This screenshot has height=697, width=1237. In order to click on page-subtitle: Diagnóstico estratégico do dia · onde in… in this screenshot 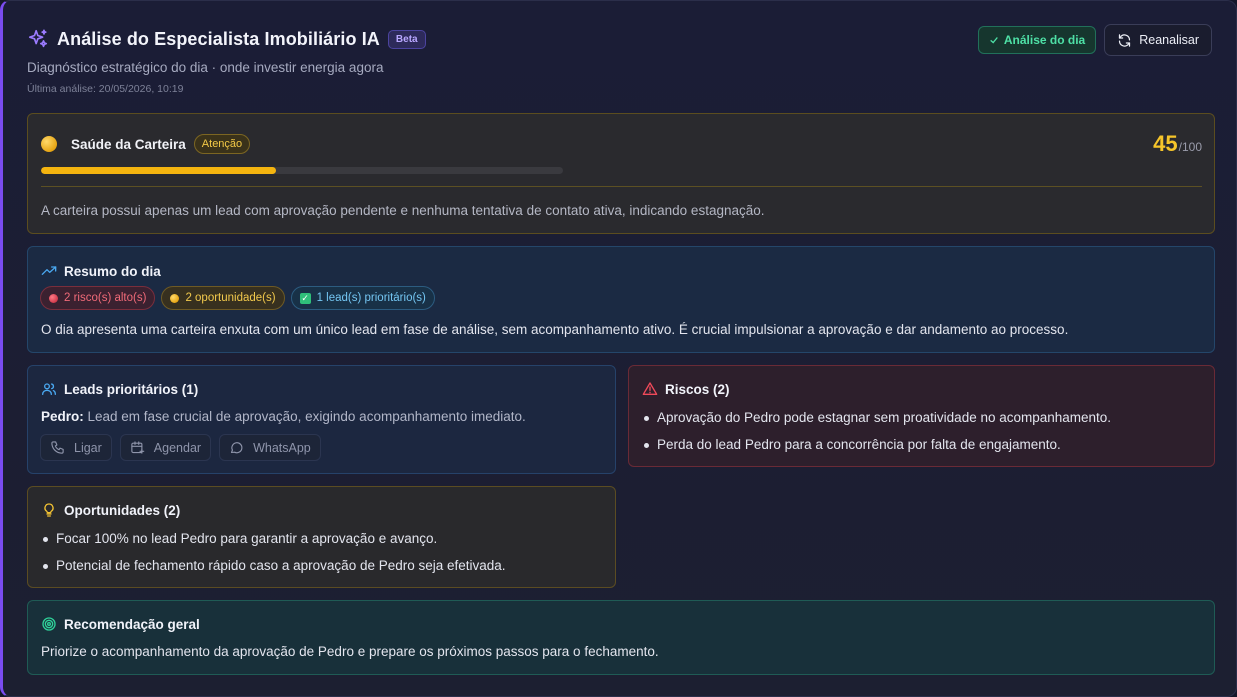, I will do `click(205, 67)`.